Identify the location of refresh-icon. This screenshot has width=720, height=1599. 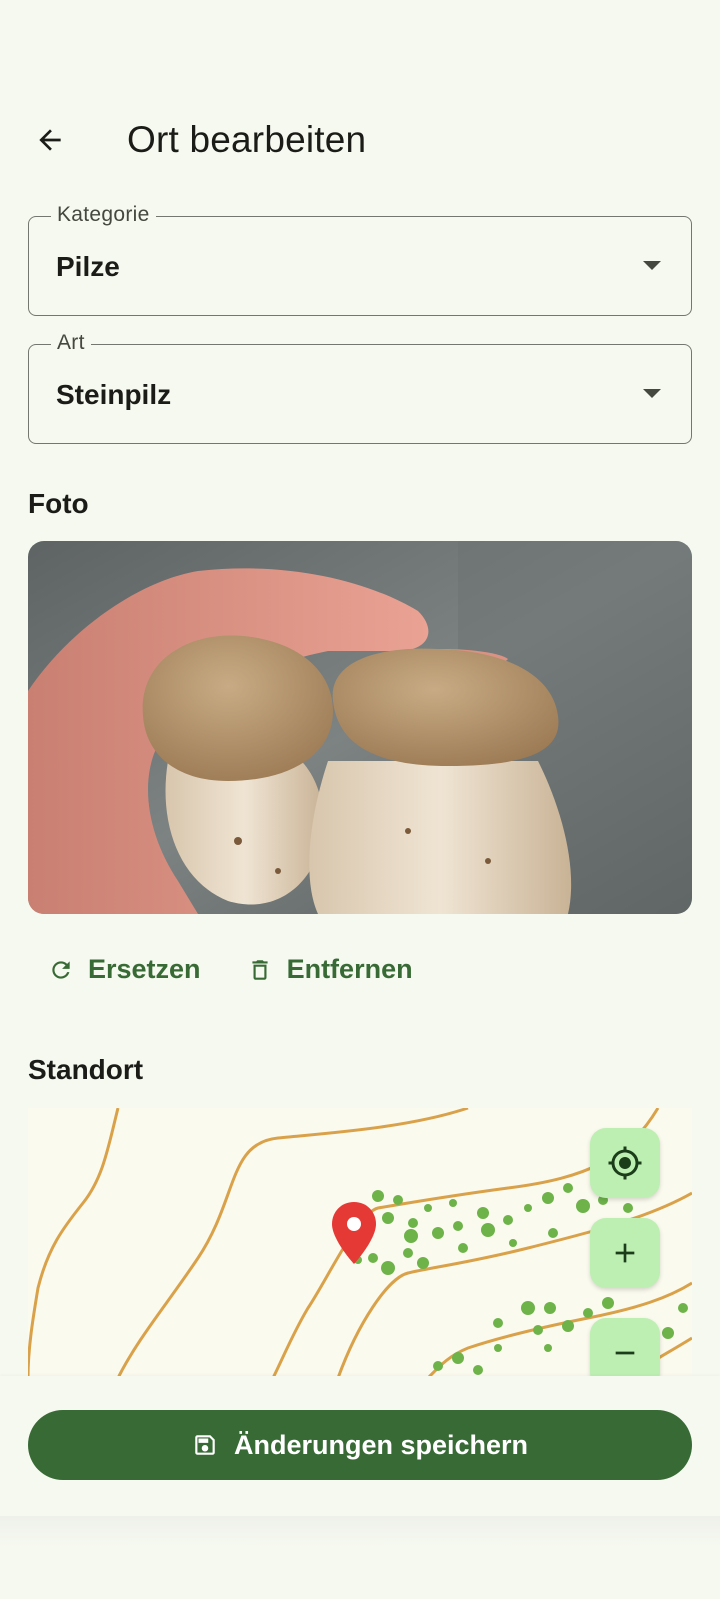
(61, 969).